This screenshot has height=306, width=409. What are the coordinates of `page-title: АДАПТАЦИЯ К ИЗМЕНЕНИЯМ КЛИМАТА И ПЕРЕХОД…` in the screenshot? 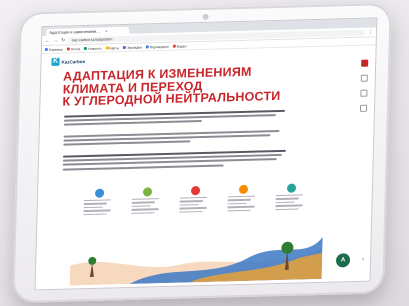 It's located at (182, 86).